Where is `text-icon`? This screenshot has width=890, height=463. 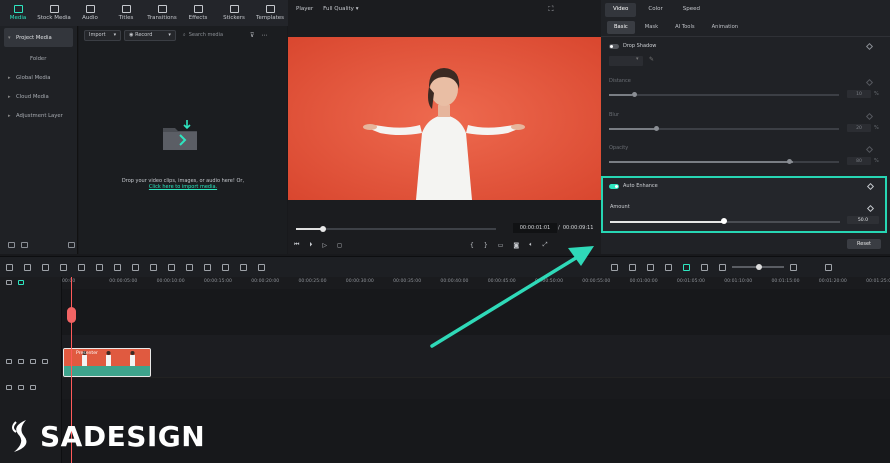
text-icon is located at coordinates (153, 267).